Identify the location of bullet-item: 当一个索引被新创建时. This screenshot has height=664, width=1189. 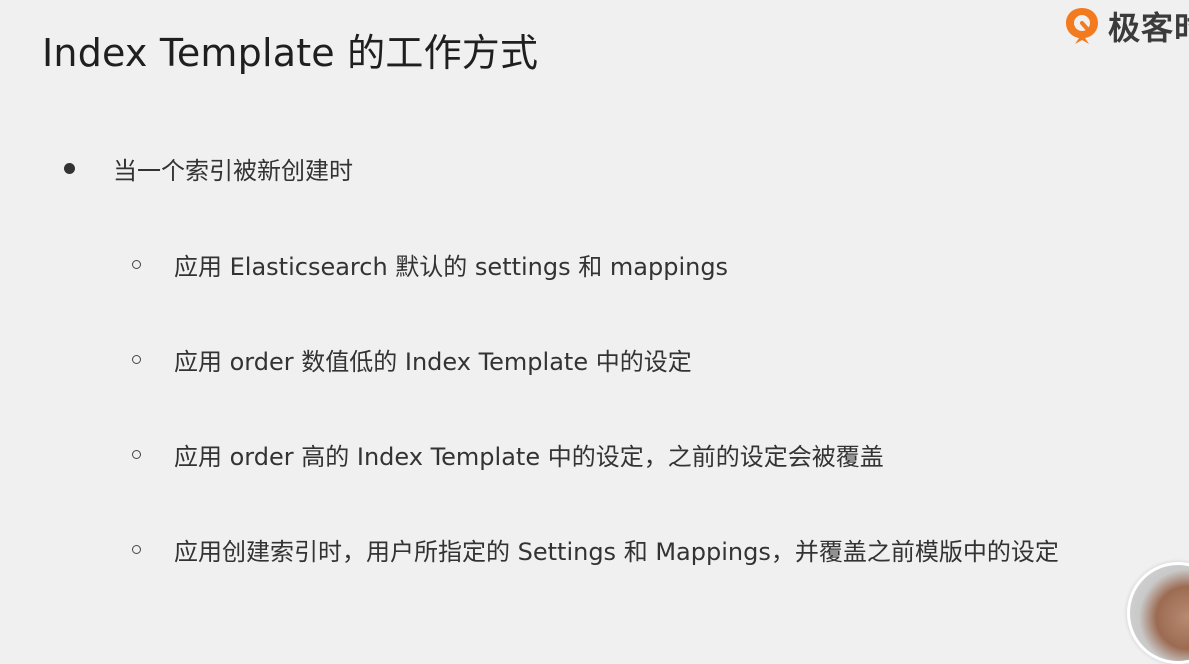
(207, 168).